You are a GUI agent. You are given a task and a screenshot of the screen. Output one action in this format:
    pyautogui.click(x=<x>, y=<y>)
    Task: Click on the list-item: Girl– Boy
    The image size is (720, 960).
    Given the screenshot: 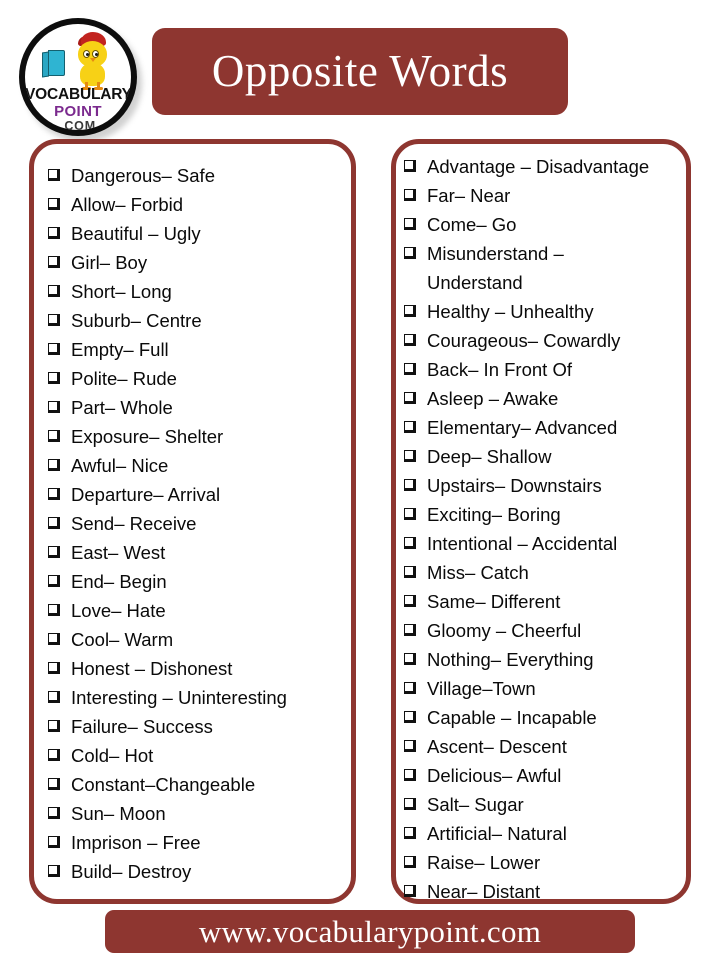 What is the action you would take?
    pyautogui.click(x=199, y=262)
    